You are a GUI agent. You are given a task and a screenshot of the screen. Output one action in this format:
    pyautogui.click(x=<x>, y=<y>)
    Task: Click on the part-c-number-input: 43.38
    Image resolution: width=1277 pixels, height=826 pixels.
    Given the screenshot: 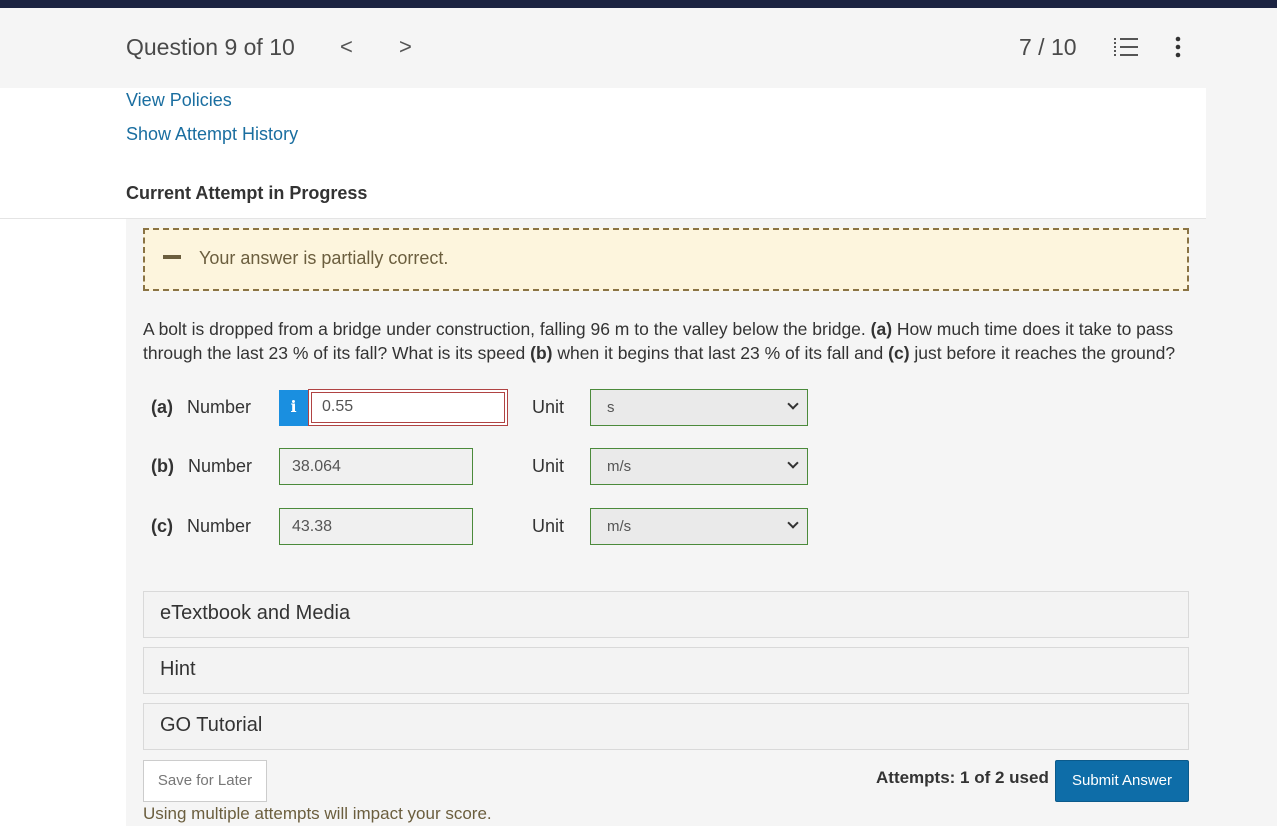 What is the action you would take?
    pyautogui.click(x=376, y=526)
    